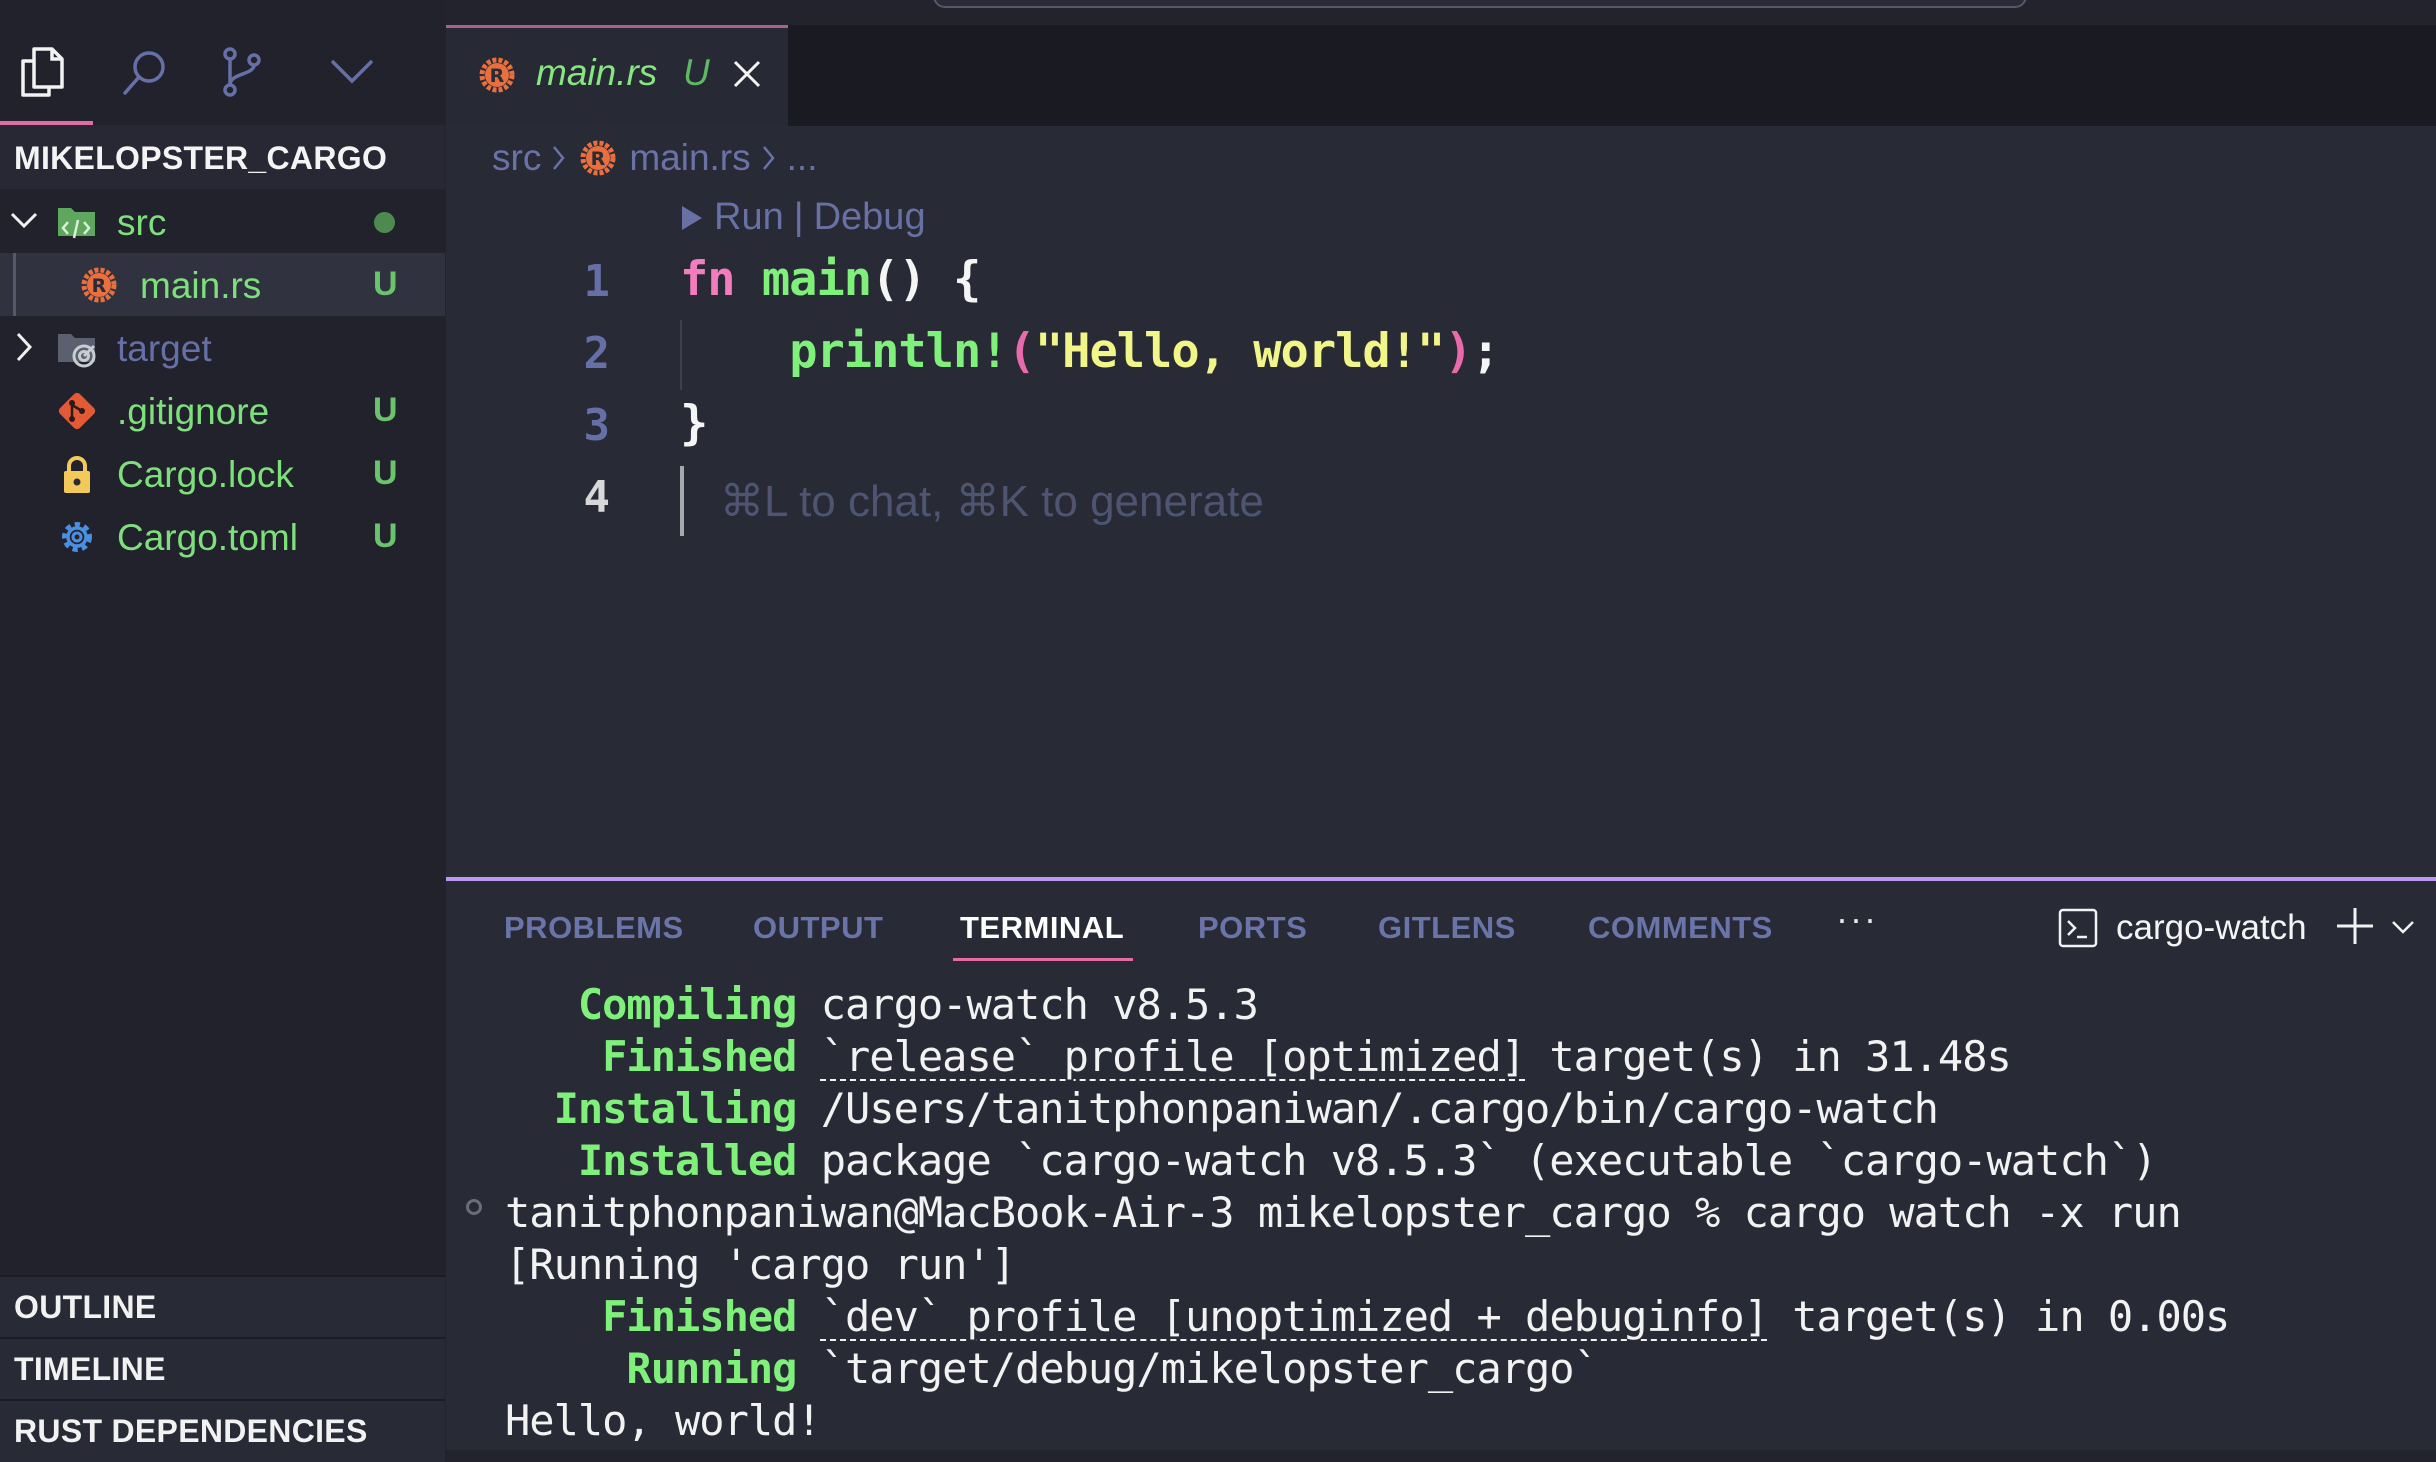  What do you see at coordinates (696, 72) in the screenshot?
I see `tab-untracked-badge: U` at bounding box center [696, 72].